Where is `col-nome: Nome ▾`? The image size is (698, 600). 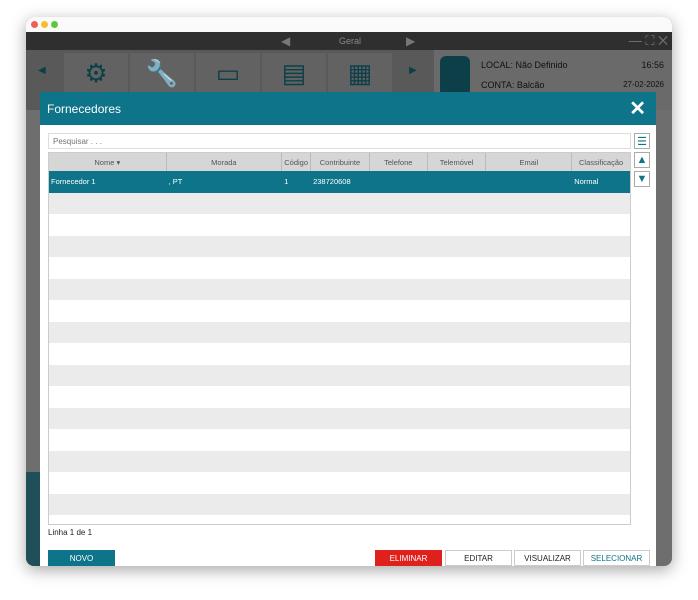
col-nome: Nome ▾ is located at coordinates (108, 162).